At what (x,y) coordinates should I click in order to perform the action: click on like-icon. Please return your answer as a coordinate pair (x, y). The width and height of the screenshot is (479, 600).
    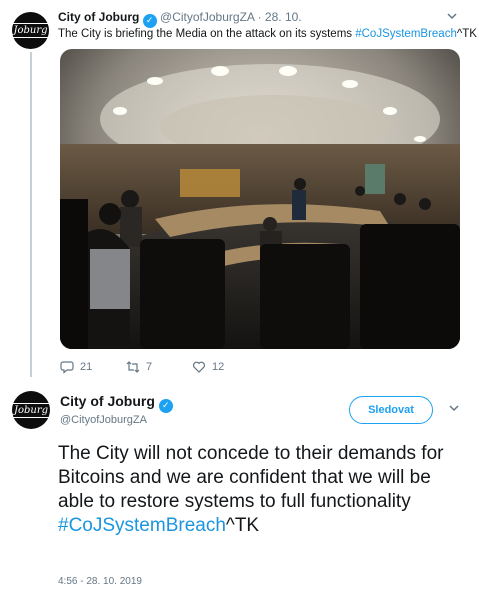
    Looking at the image, I should click on (199, 367).